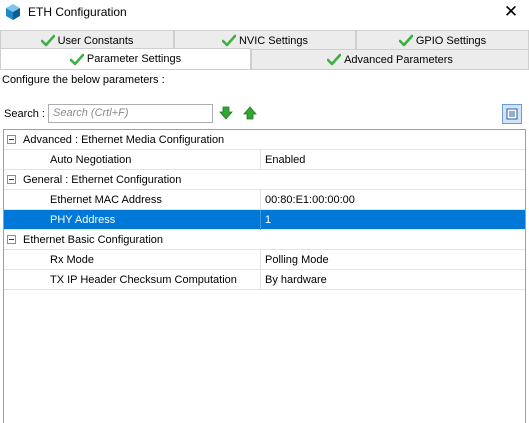  Describe the element at coordinates (130, 113) in the screenshot. I see `search-input: Search (Crtl+F)` at that location.